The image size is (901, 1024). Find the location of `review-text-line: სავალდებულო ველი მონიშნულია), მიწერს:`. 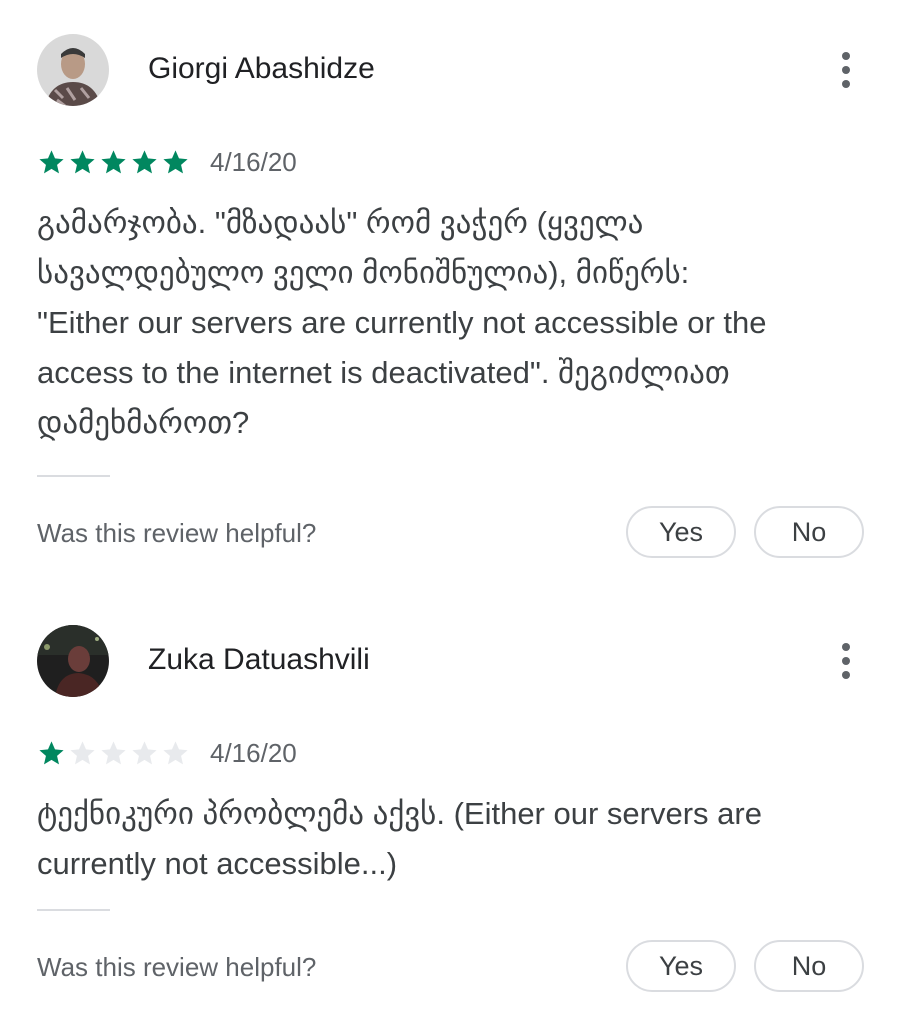

review-text-line: სავალდებულო ველი მონიშნულია), მიწერს: is located at coordinates (363, 272).